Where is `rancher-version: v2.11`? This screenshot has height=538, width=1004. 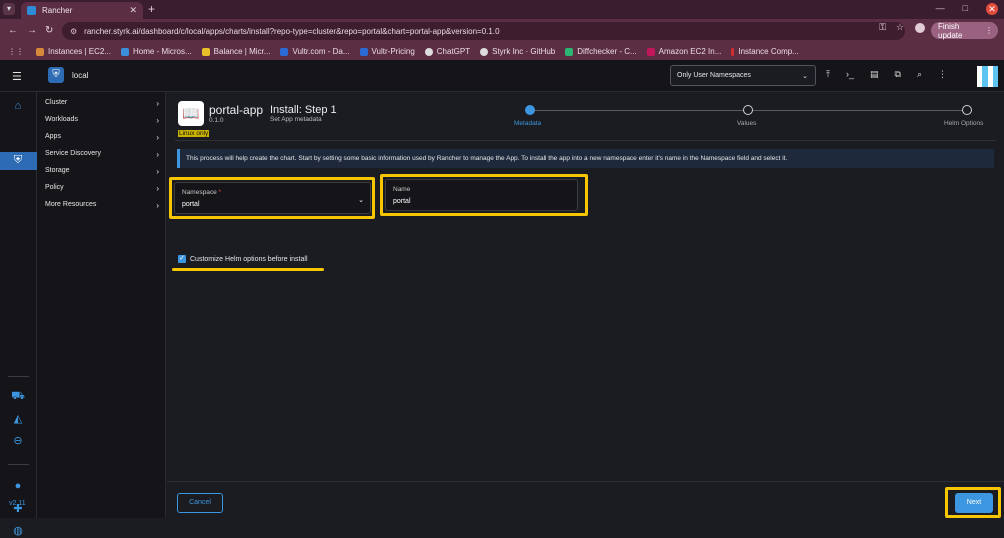 rancher-version: v2.11 is located at coordinates (17, 503).